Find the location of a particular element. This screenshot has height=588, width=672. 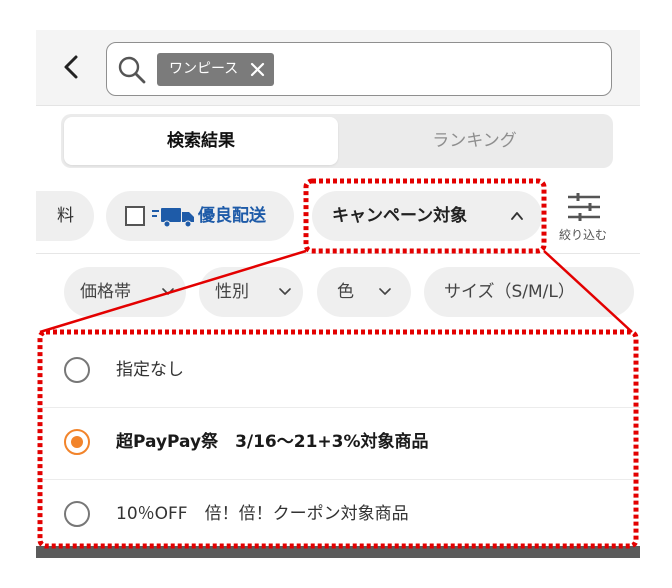

filter-pill-color-label: 色 is located at coordinates (345, 292).